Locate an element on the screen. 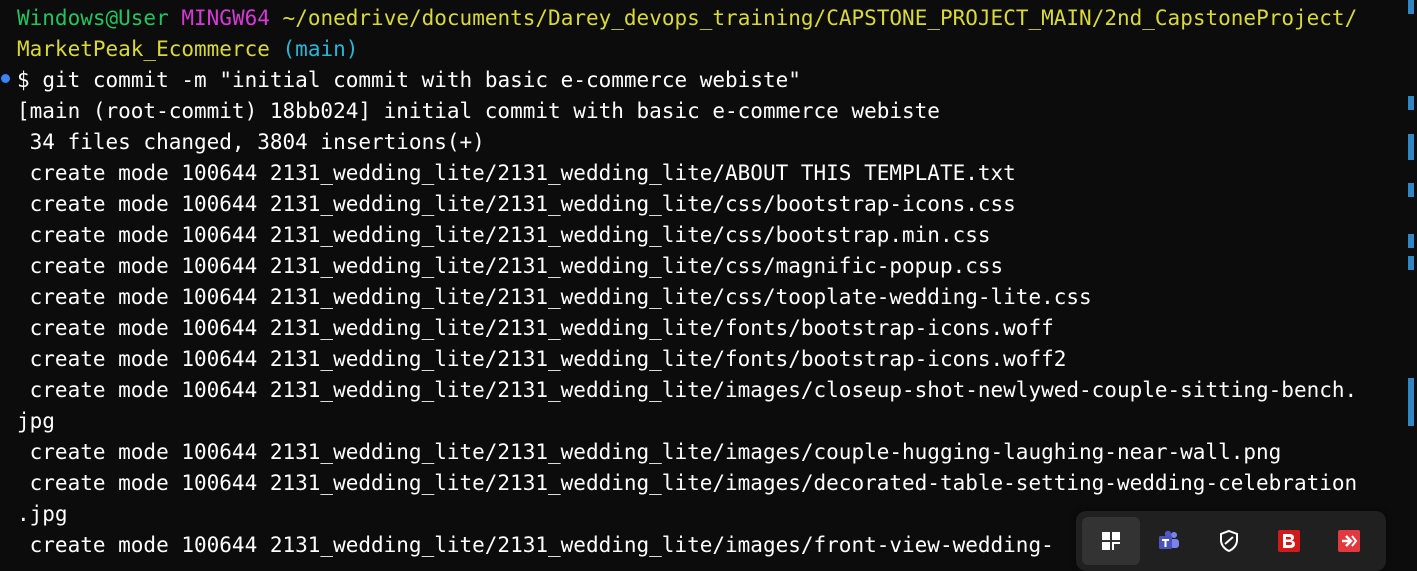 The height and width of the screenshot is (571, 1417). prompt-branch: (main) is located at coordinates (320, 49).